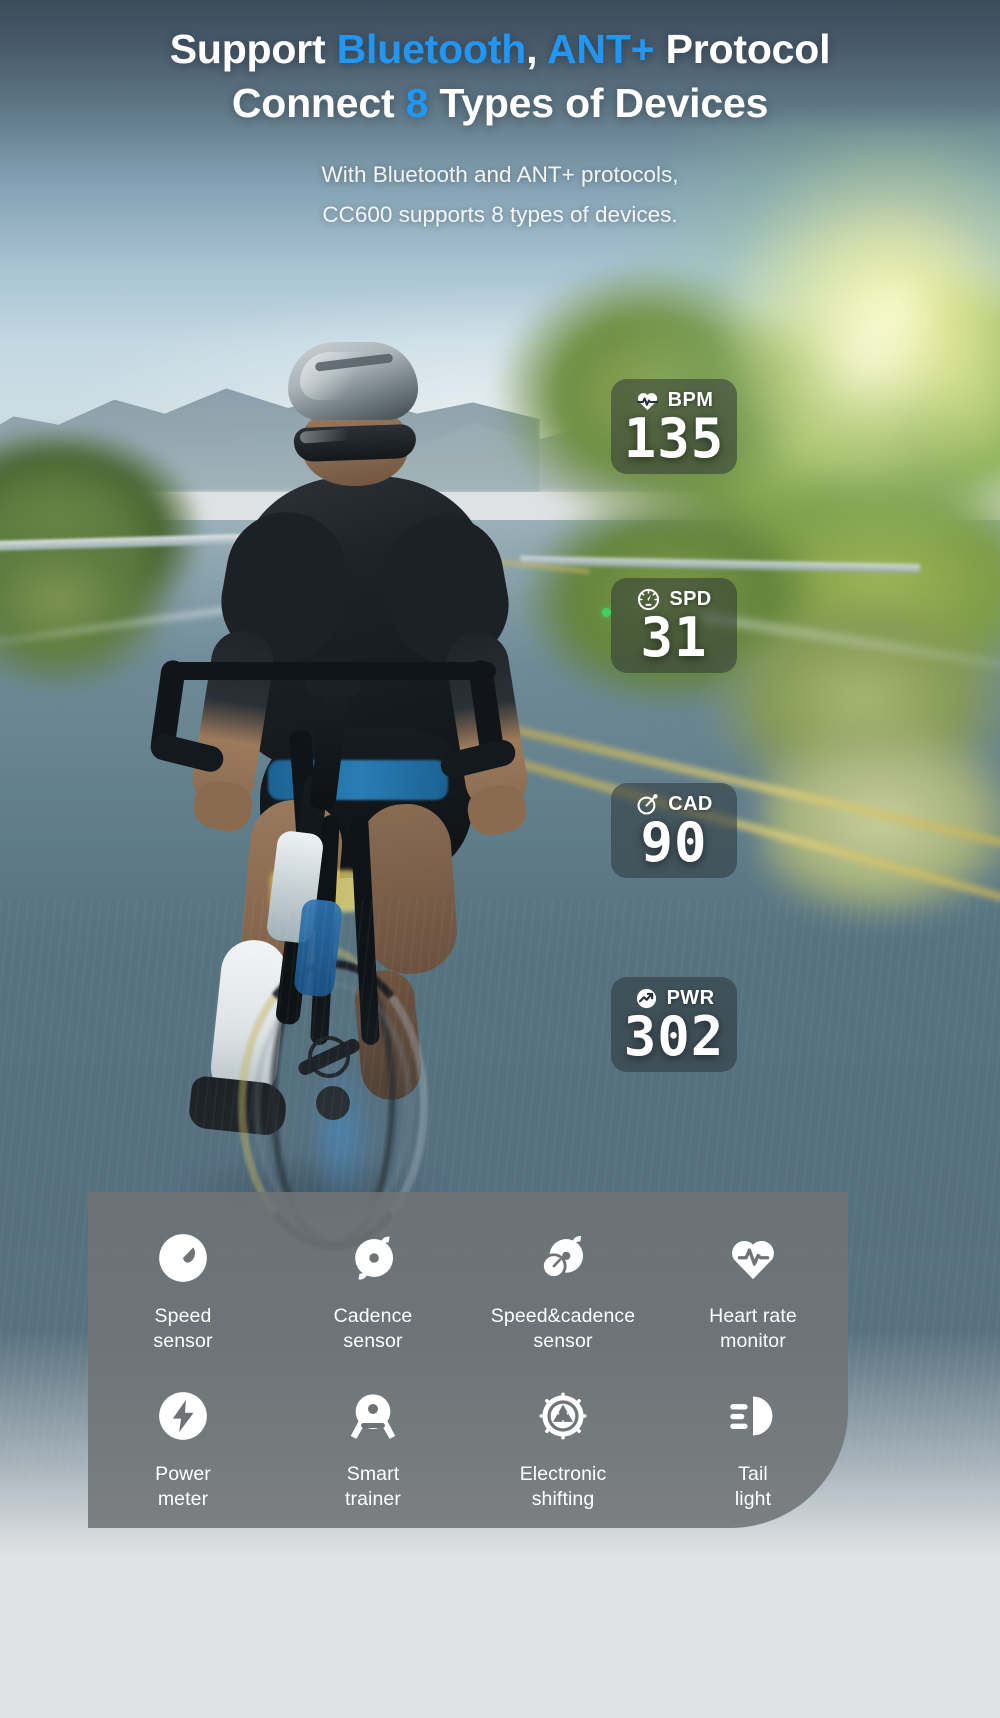  What do you see at coordinates (674, 438) in the screenshot?
I see `hud-value-bpm: 135` at bounding box center [674, 438].